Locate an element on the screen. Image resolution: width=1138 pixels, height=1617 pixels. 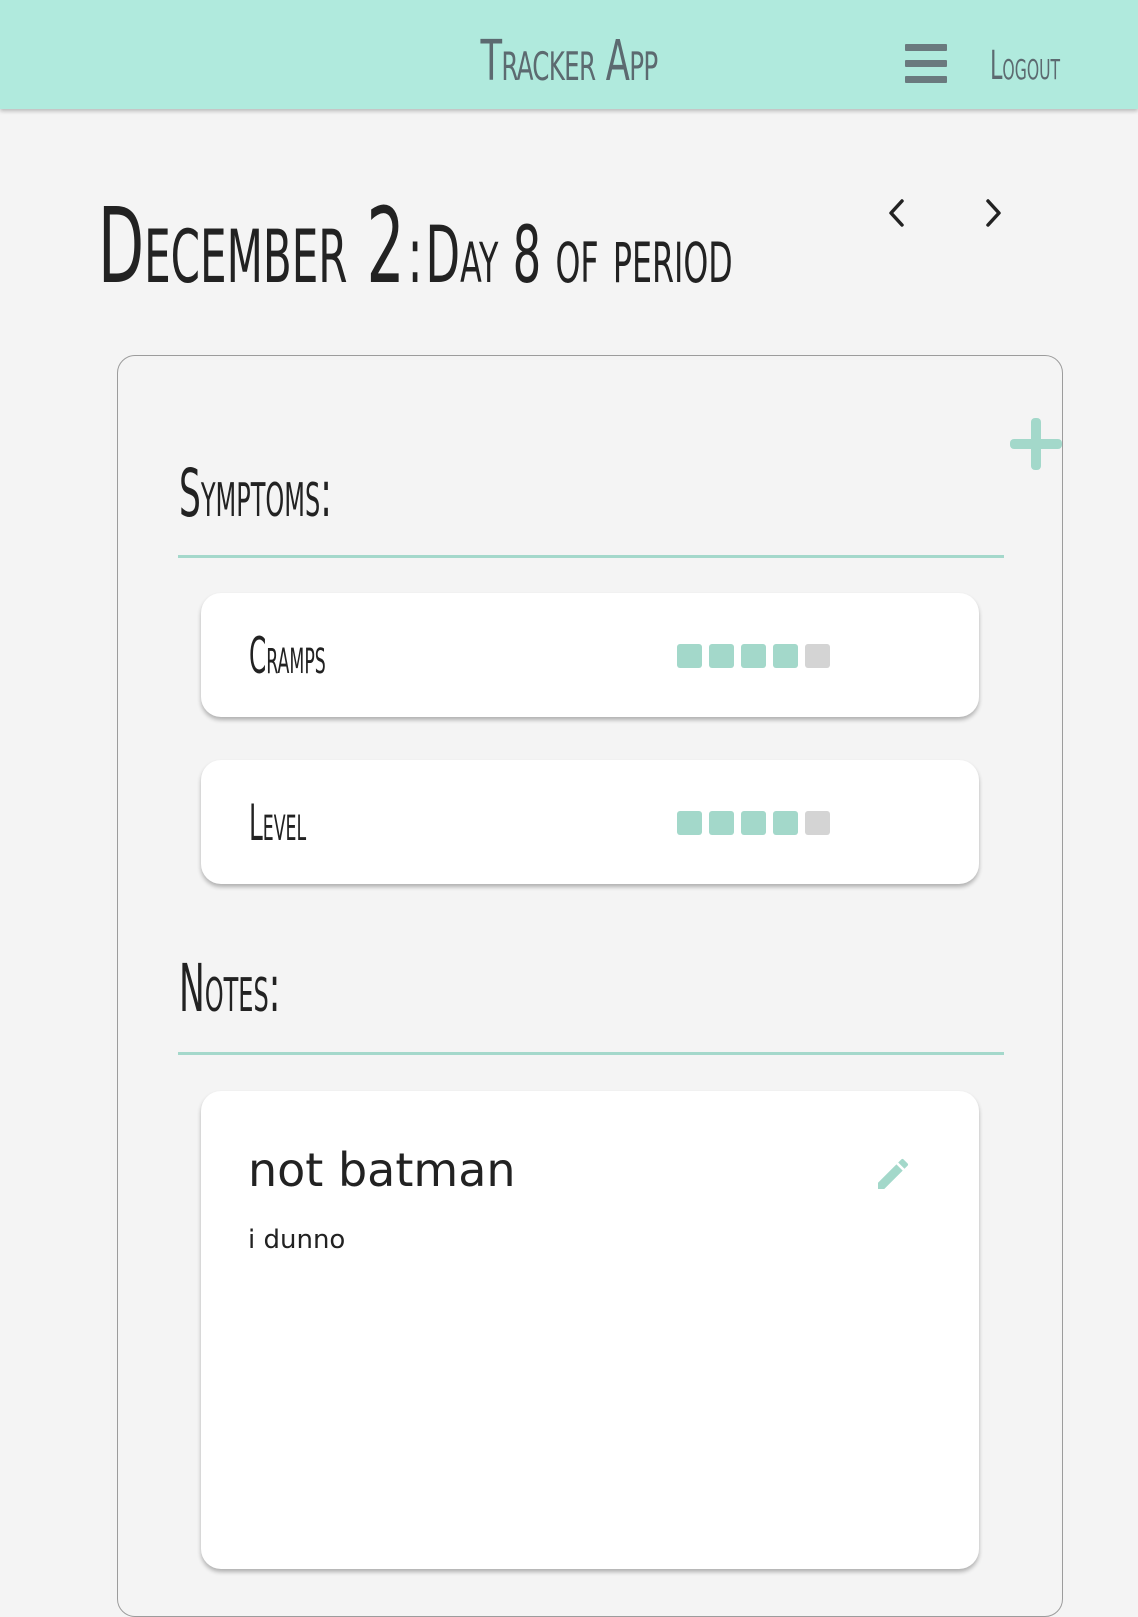
symptoms-divider is located at coordinates (591, 556).